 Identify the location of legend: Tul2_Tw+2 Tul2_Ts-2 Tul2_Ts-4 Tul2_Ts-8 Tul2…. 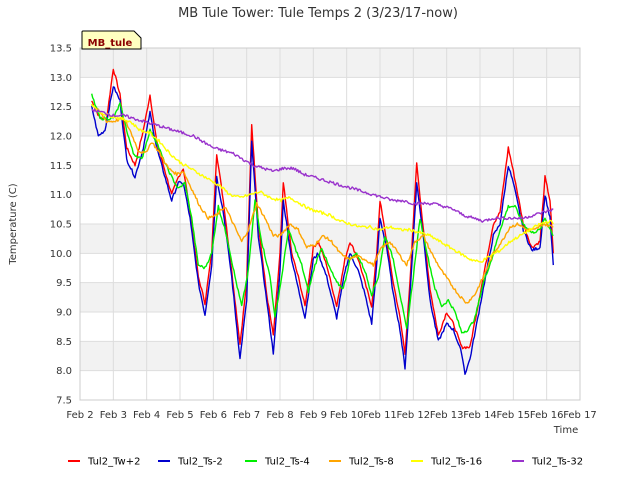
(325, 462).